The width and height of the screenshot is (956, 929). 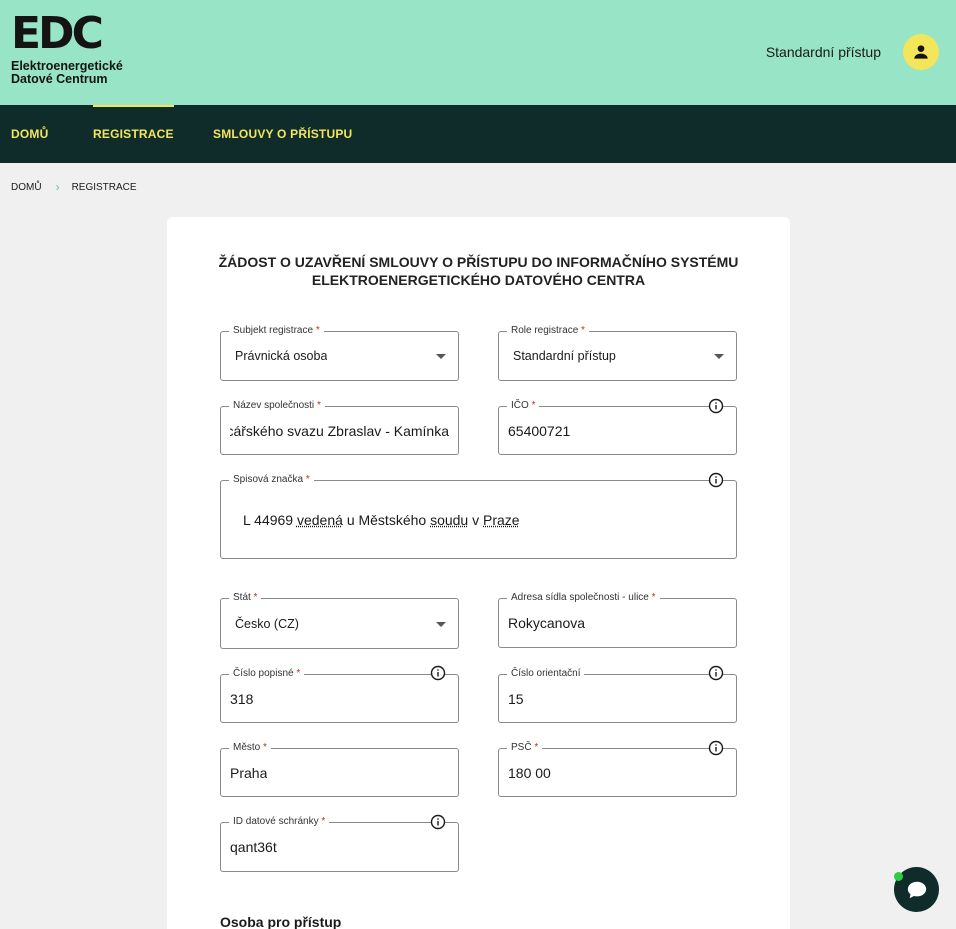 I want to click on street-value: Rokycanova, so click(x=547, y=623).